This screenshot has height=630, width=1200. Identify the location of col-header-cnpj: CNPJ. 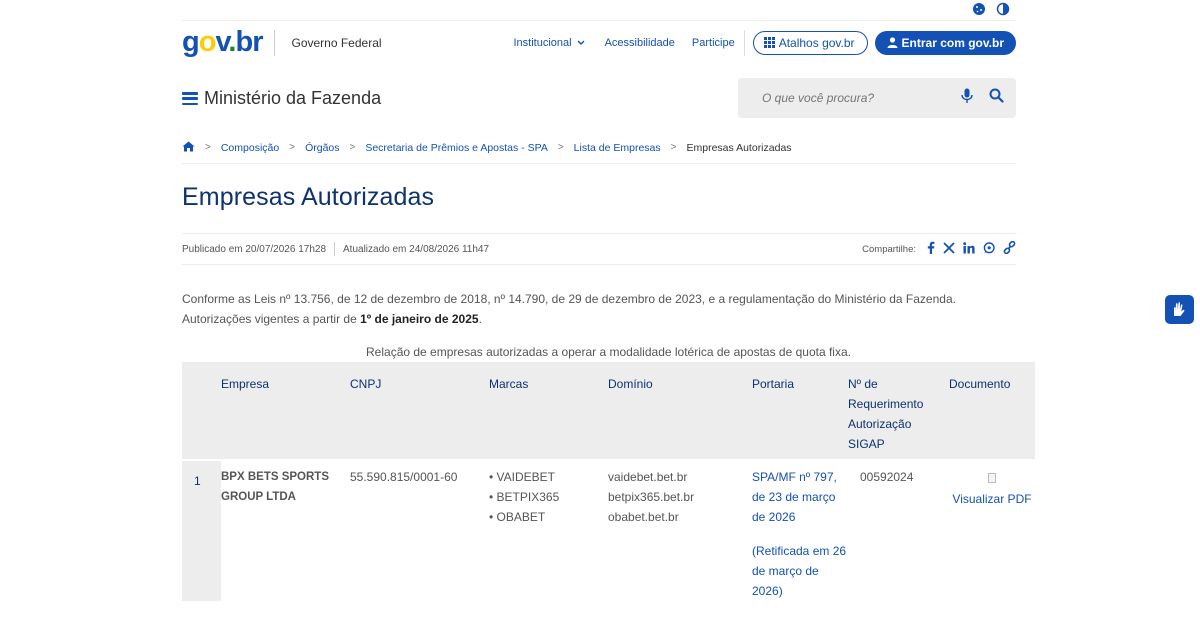
(419, 411).